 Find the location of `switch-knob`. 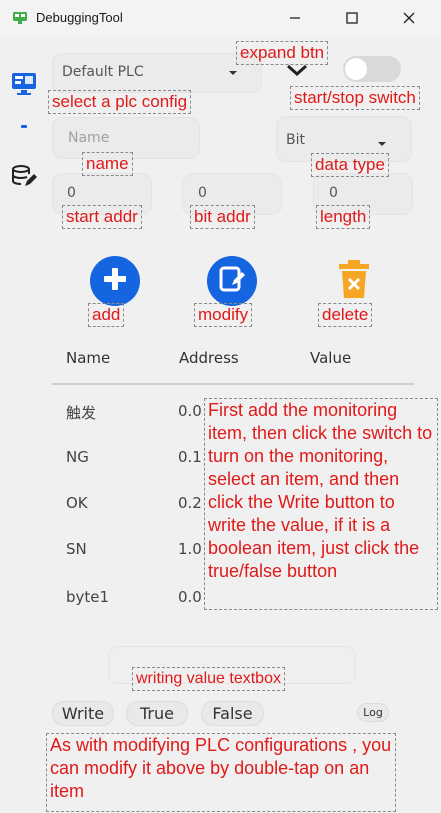

switch-knob is located at coordinates (356, 69).